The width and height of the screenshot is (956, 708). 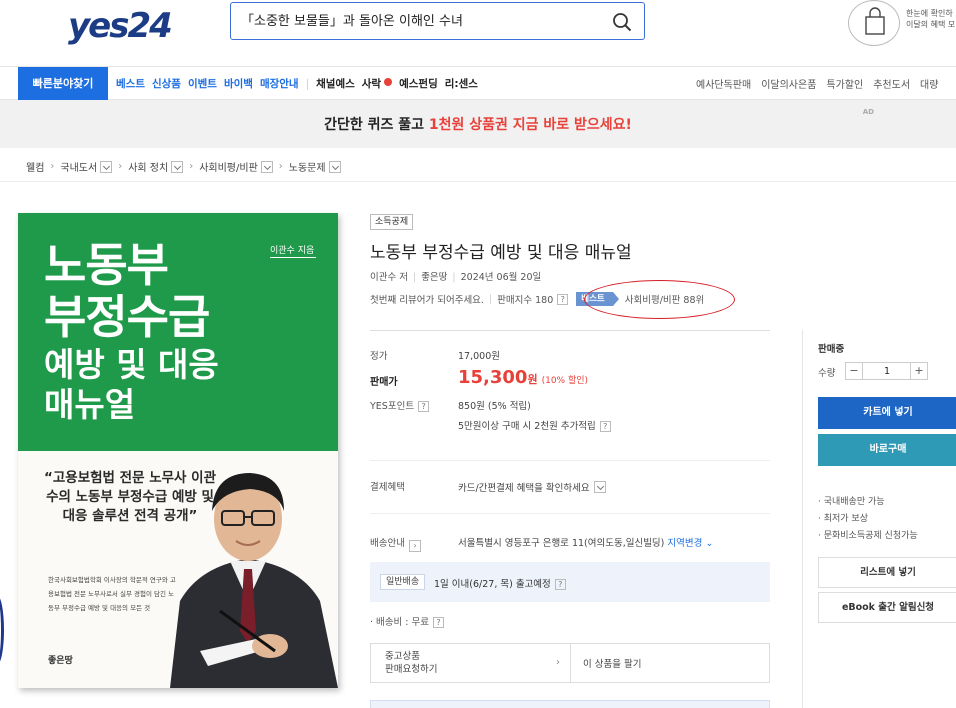 I want to click on breadcrumb-criticism: 사회비평/비판, so click(x=228, y=166).